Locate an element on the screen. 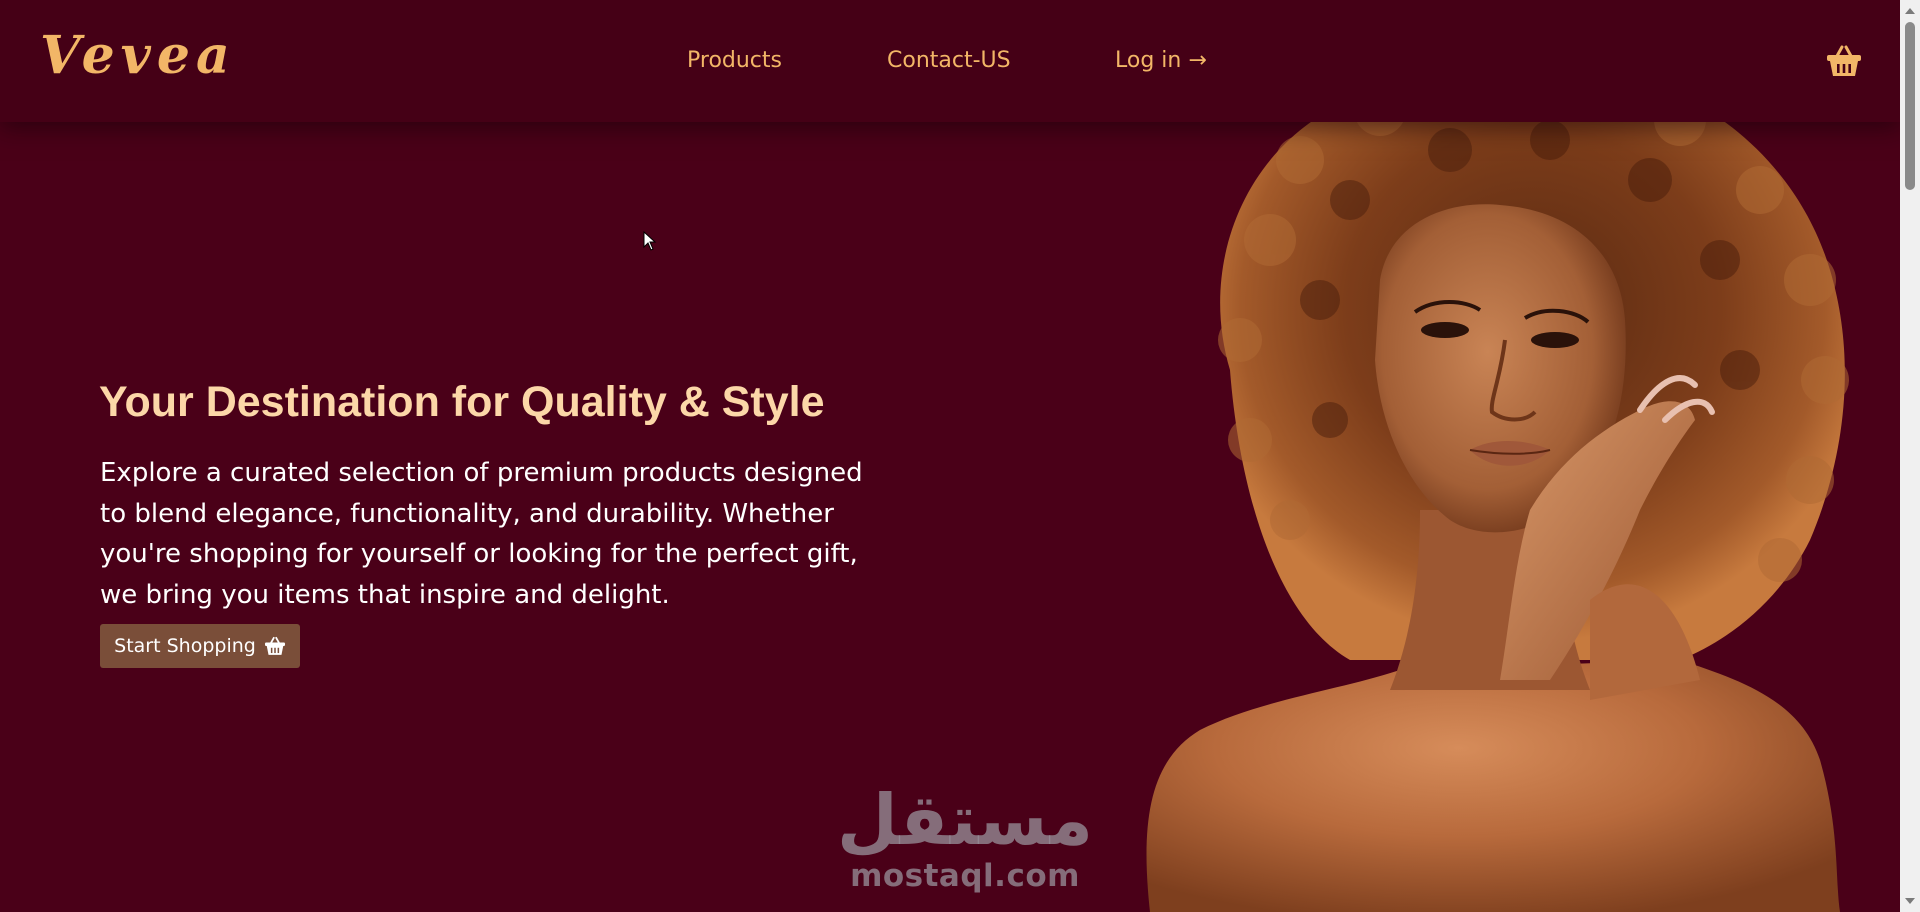 Image resolution: width=1920 pixels, height=912 pixels. nav-link-contact: Contact-US is located at coordinates (949, 60).